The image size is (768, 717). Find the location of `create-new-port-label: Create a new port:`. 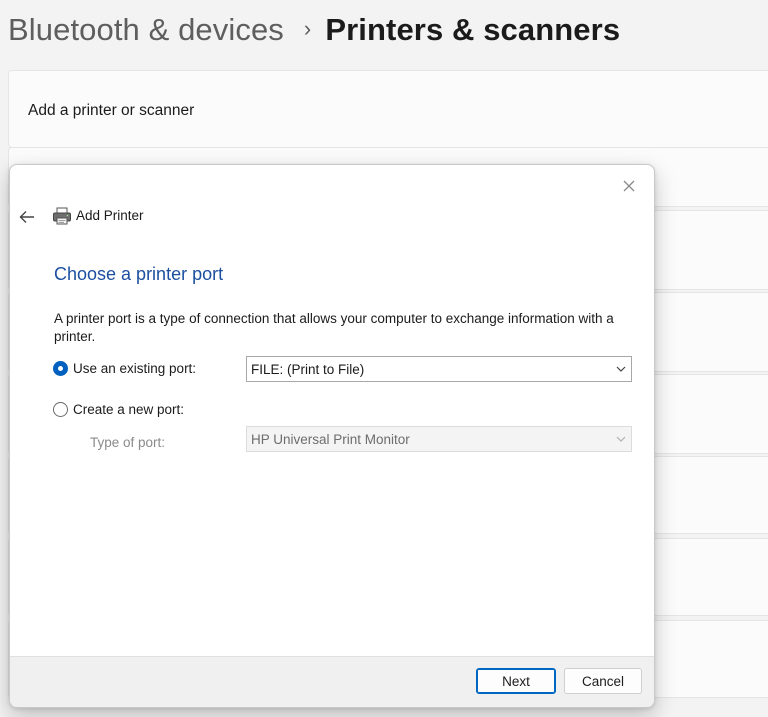

create-new-port-label: Create a new port: is located at coordinates (129, 409).